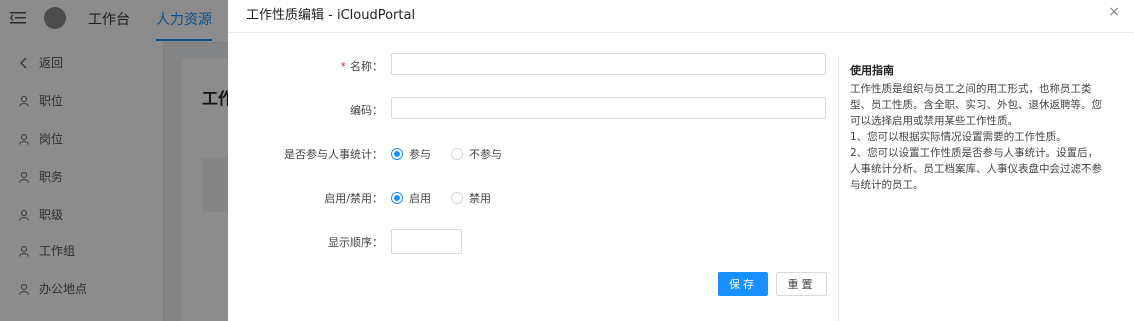 The width and height of the screenshot is (1134, 321). I want to click on close-icon: ×, so click(1114, 12).